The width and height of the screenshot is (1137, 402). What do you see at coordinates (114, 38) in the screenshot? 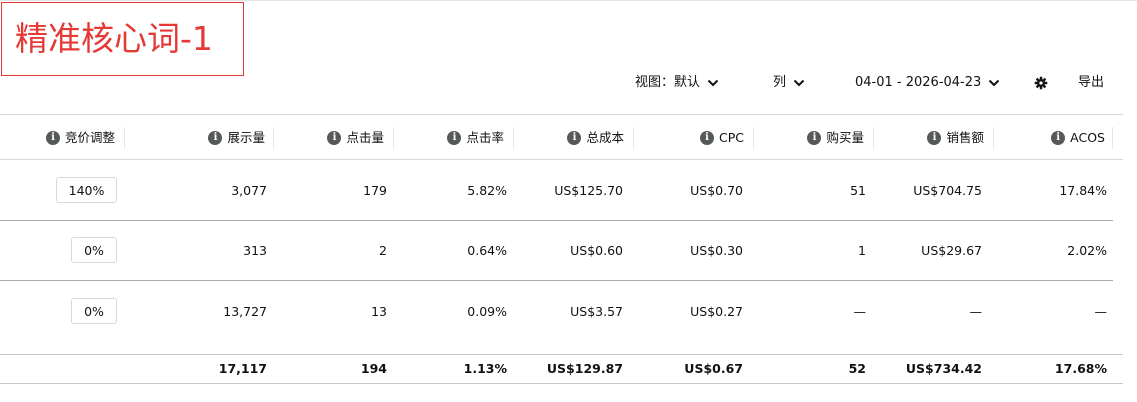
I see `page-title: 精准核心词-1` at bounding box center [114, 38].